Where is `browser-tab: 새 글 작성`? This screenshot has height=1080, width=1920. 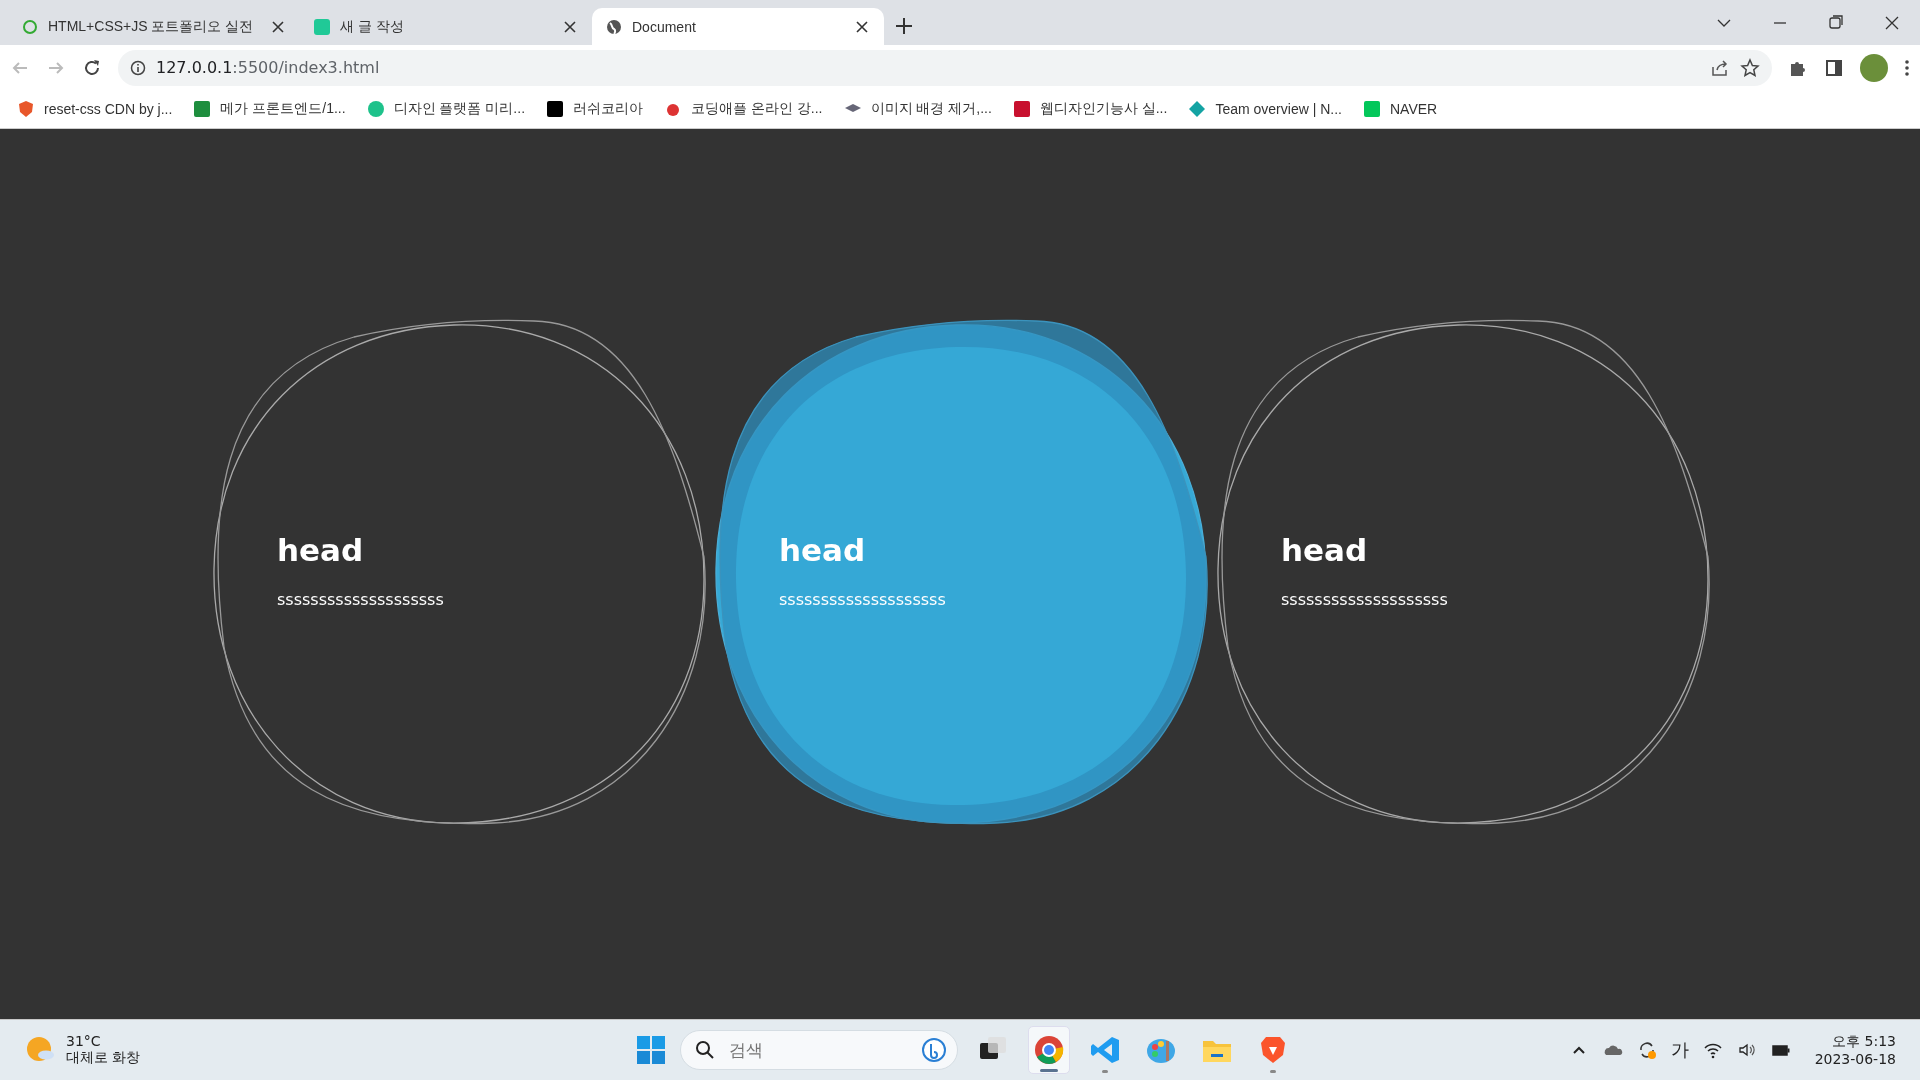 browser-tab: 새 글 작성 is located at coordinates (446, 26).